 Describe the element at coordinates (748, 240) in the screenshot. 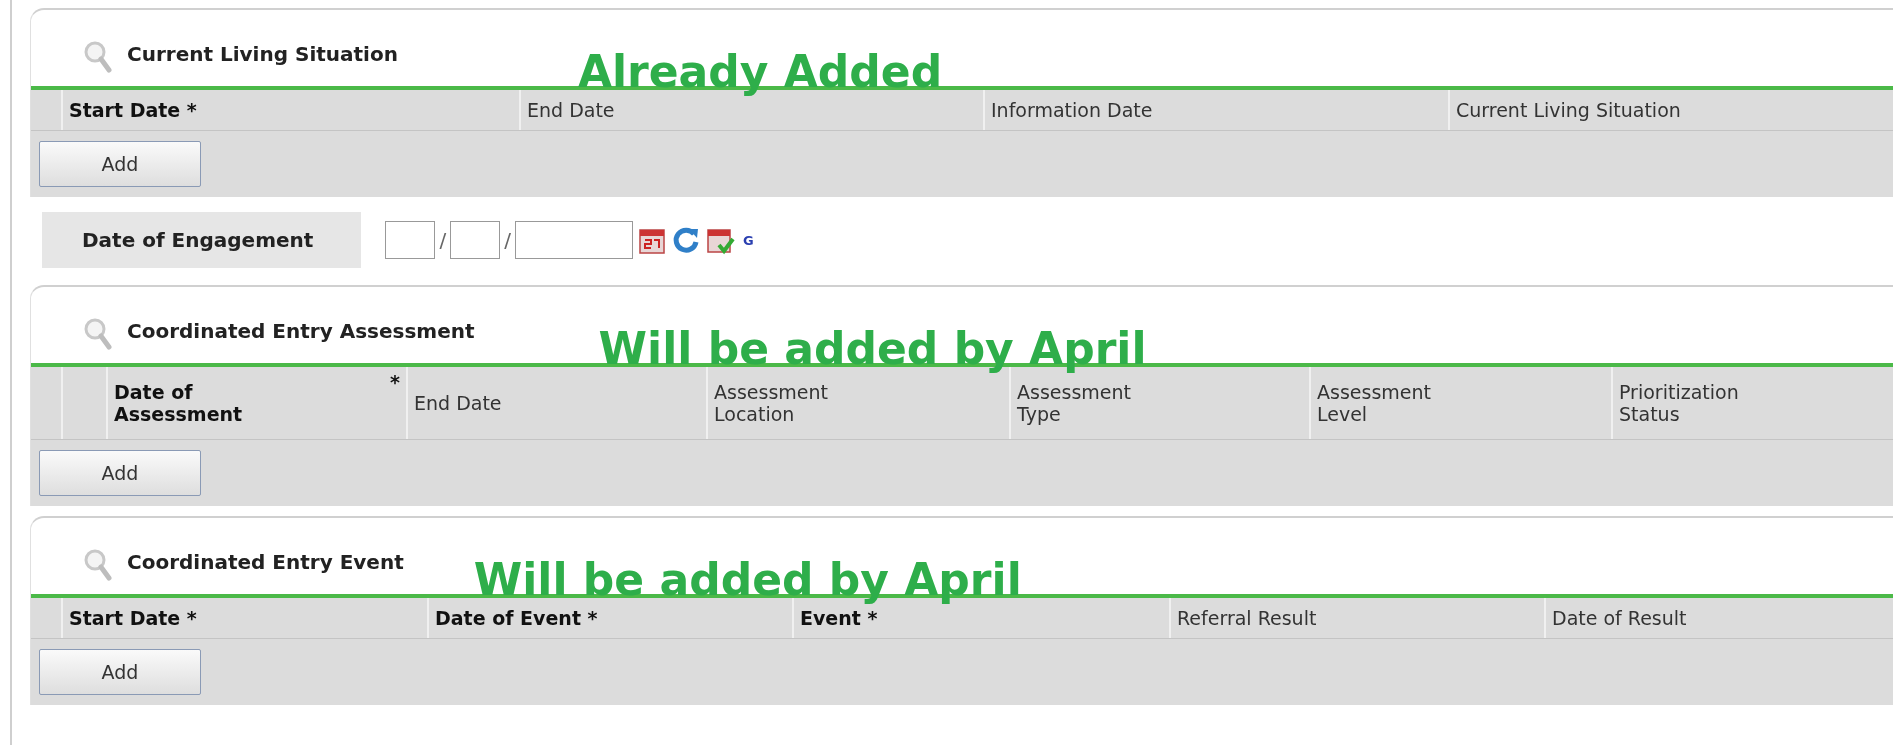

I see `today-link: G` at that location.